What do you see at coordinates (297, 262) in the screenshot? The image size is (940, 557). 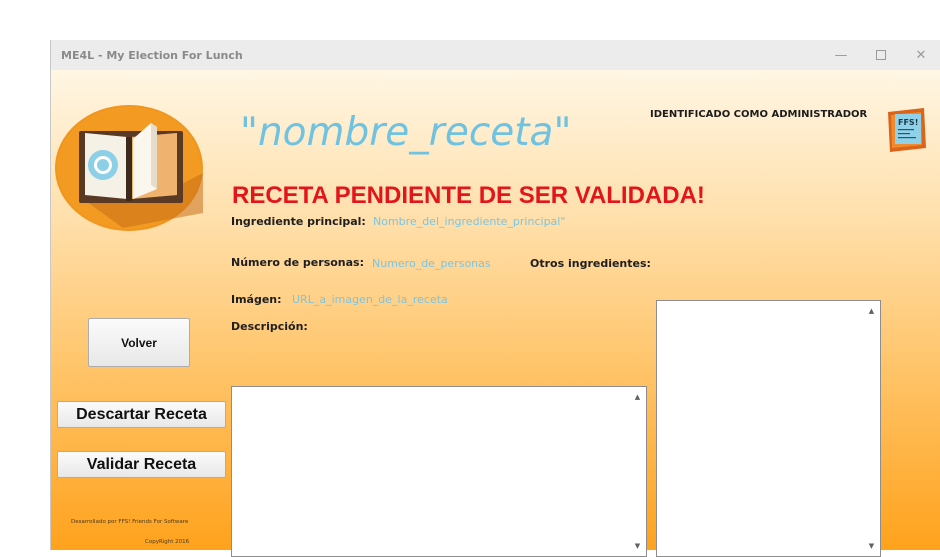 I see `servings-label: Número de personas:` at bounding box center [297, 262].